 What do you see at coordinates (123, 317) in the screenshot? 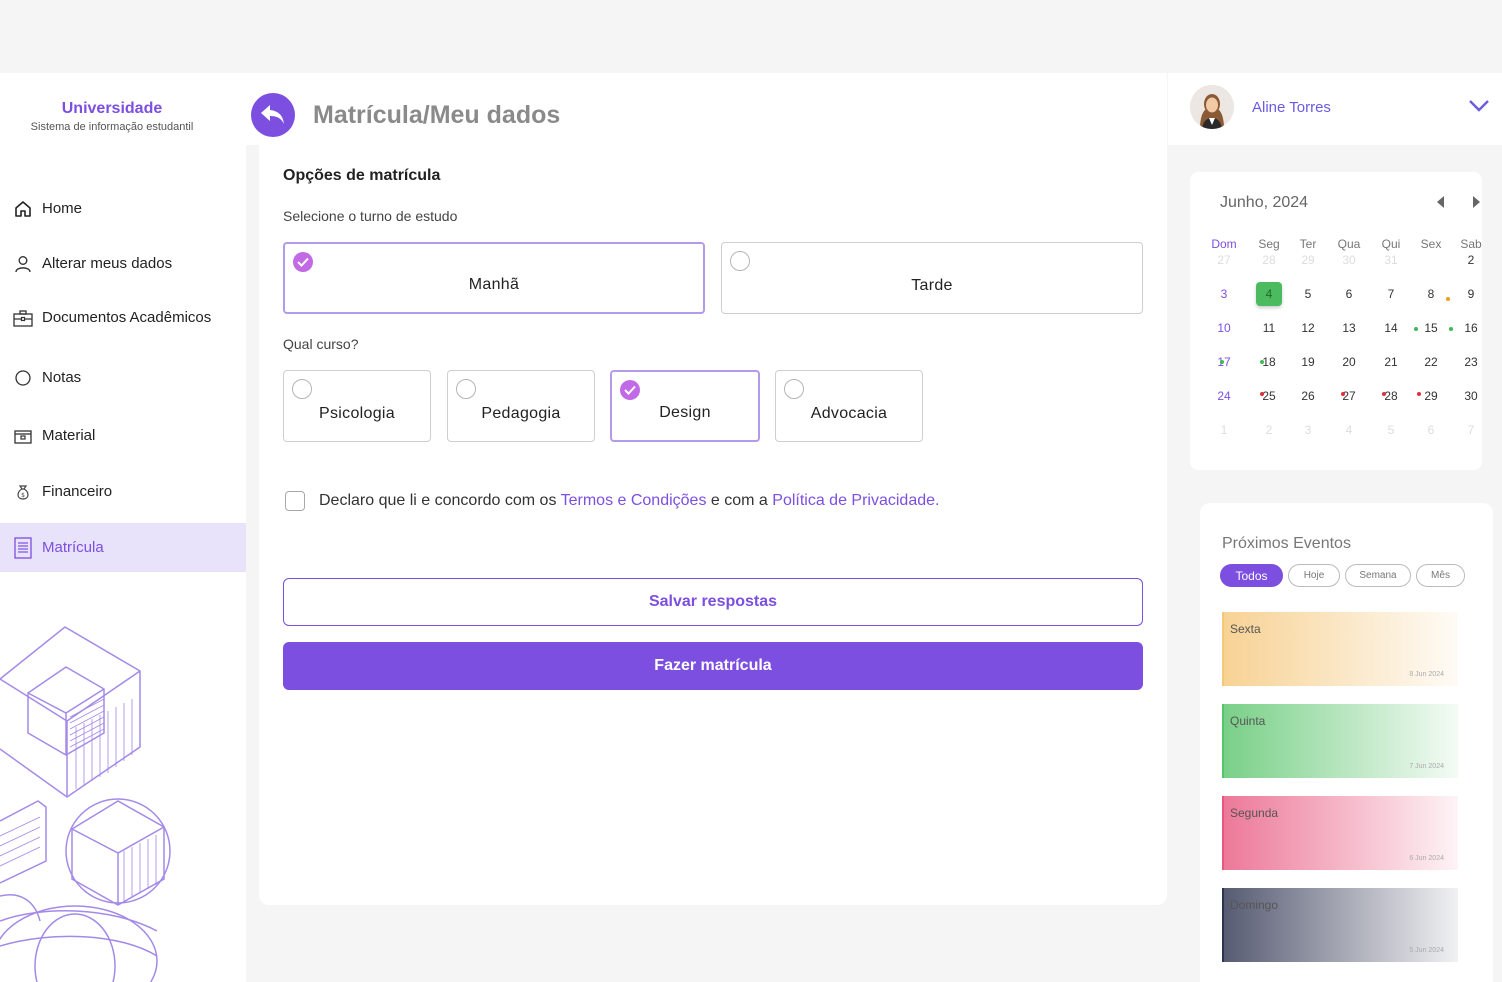
I see `sidebar-item-documentos-academicos: Documentos Acadêmicos` at bounding box center [123, 317].